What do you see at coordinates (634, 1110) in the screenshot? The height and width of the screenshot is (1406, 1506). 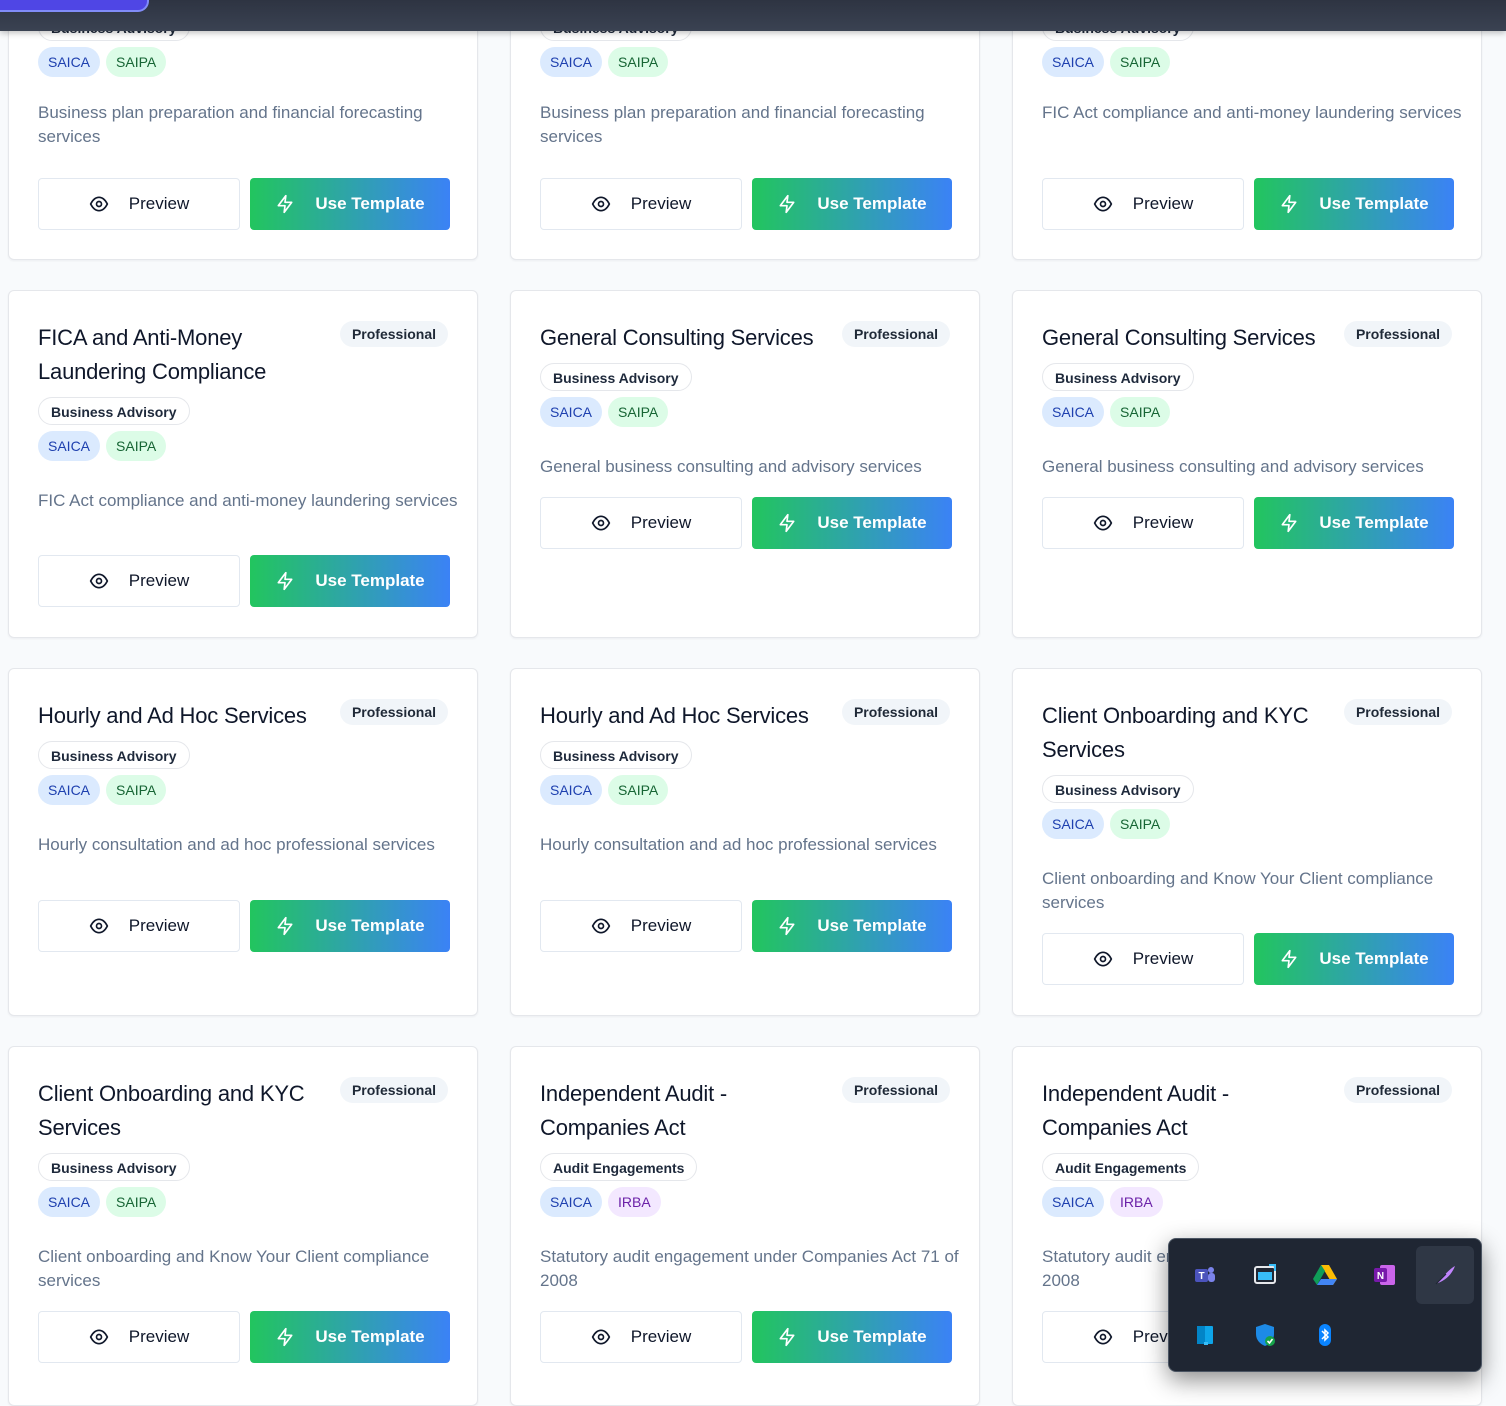 I see `card-title: Independent Audit - Companies Act` at bounding box center [634, 1110].